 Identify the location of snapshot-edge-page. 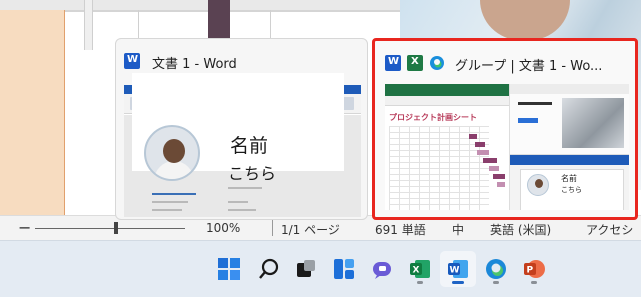
(569, 119).